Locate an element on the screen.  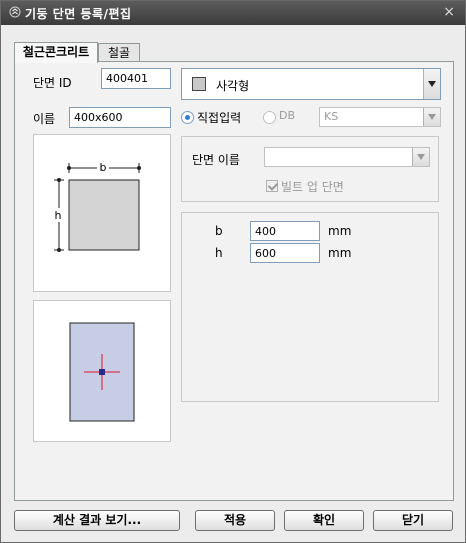
dim-h-unit: mm is located at coordinates (340, 253).